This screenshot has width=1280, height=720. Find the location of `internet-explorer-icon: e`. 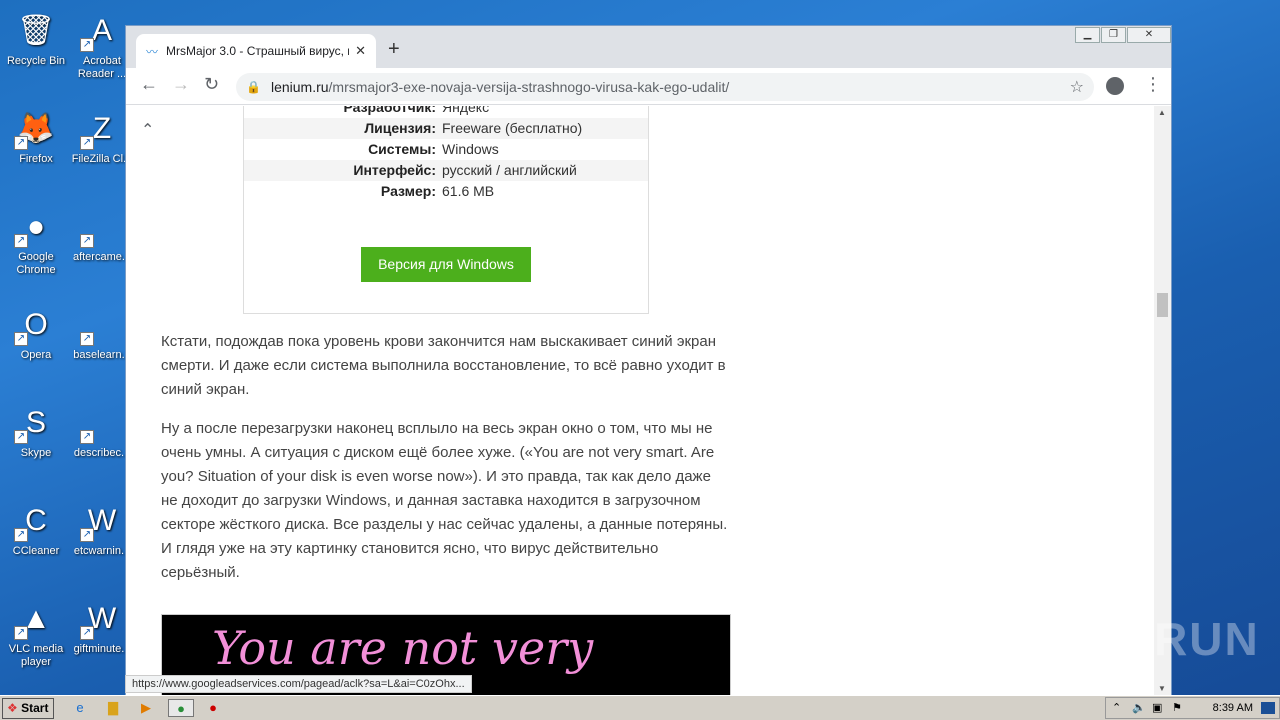

internet-explorer-icon: e is located at coordinates (80, 708).